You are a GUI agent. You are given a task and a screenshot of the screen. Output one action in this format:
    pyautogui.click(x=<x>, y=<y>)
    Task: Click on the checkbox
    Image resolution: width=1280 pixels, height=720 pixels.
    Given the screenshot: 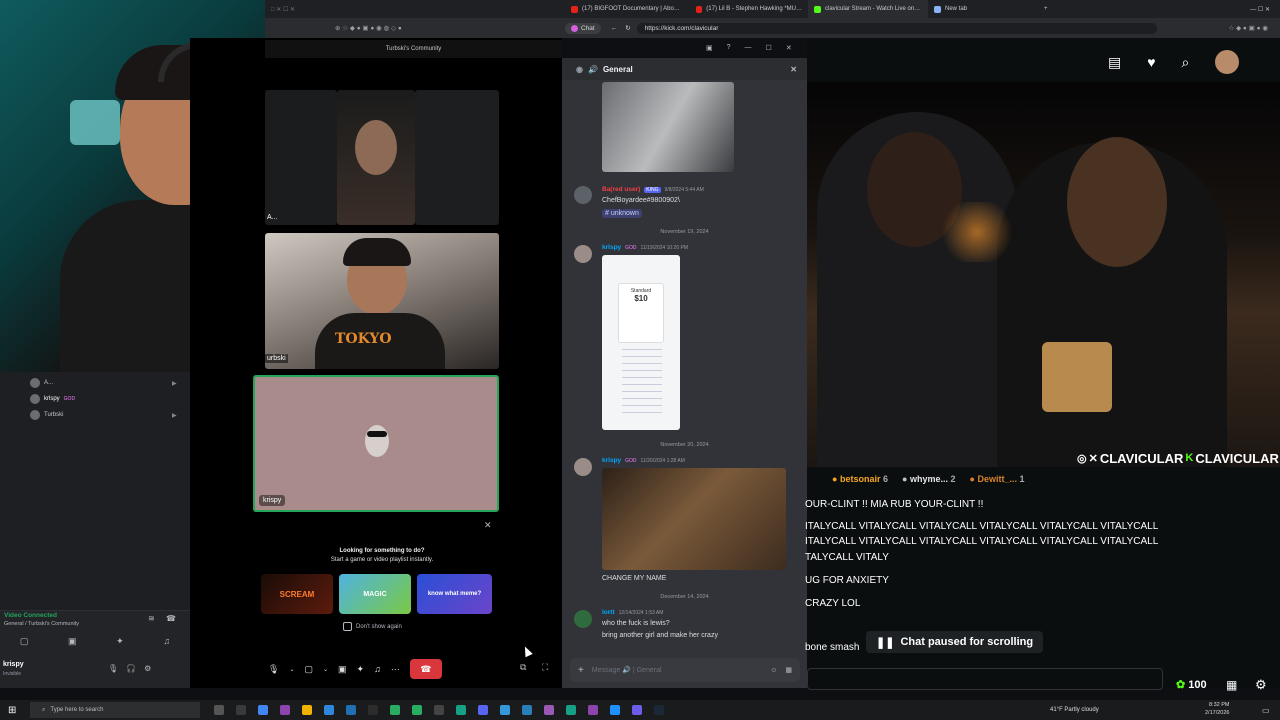 What is the action you would take?
    pyautogui.click(x=347, y=626)
    